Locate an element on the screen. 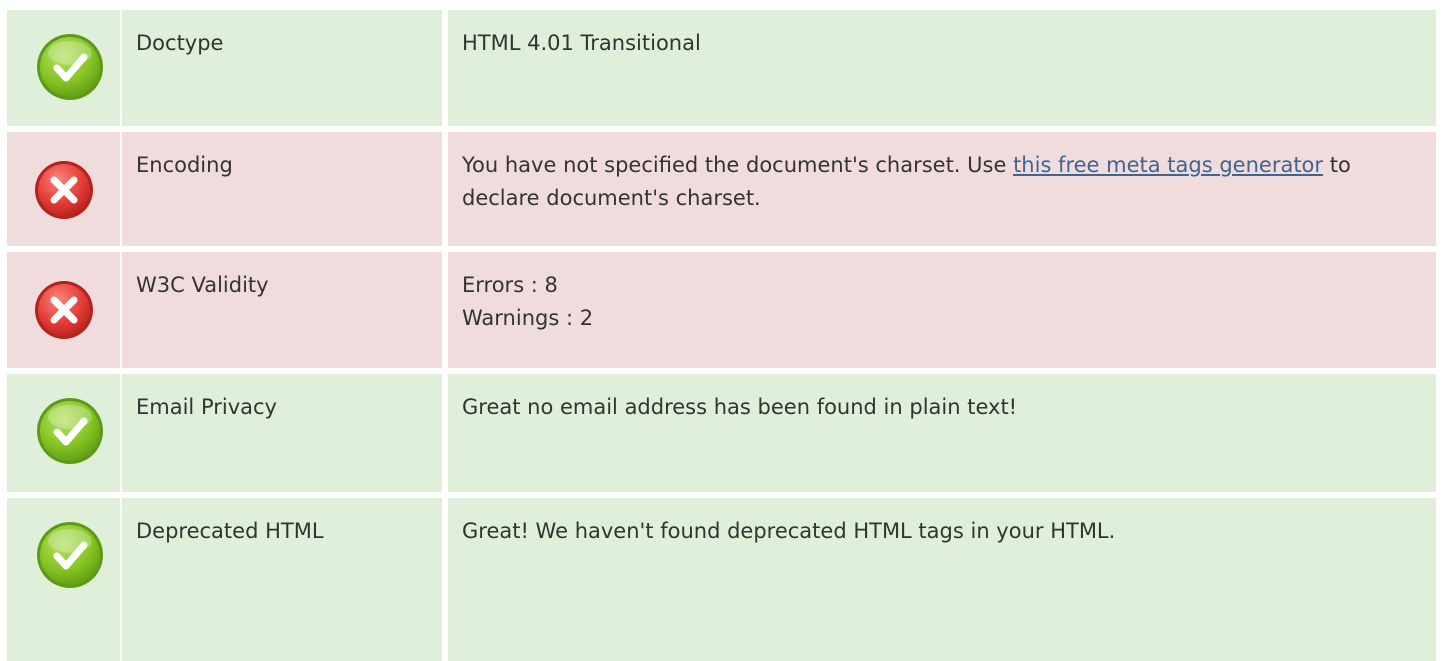  row-value-cell: Errors : 8 Warnings : 2 is located at coordinates (942, 310).